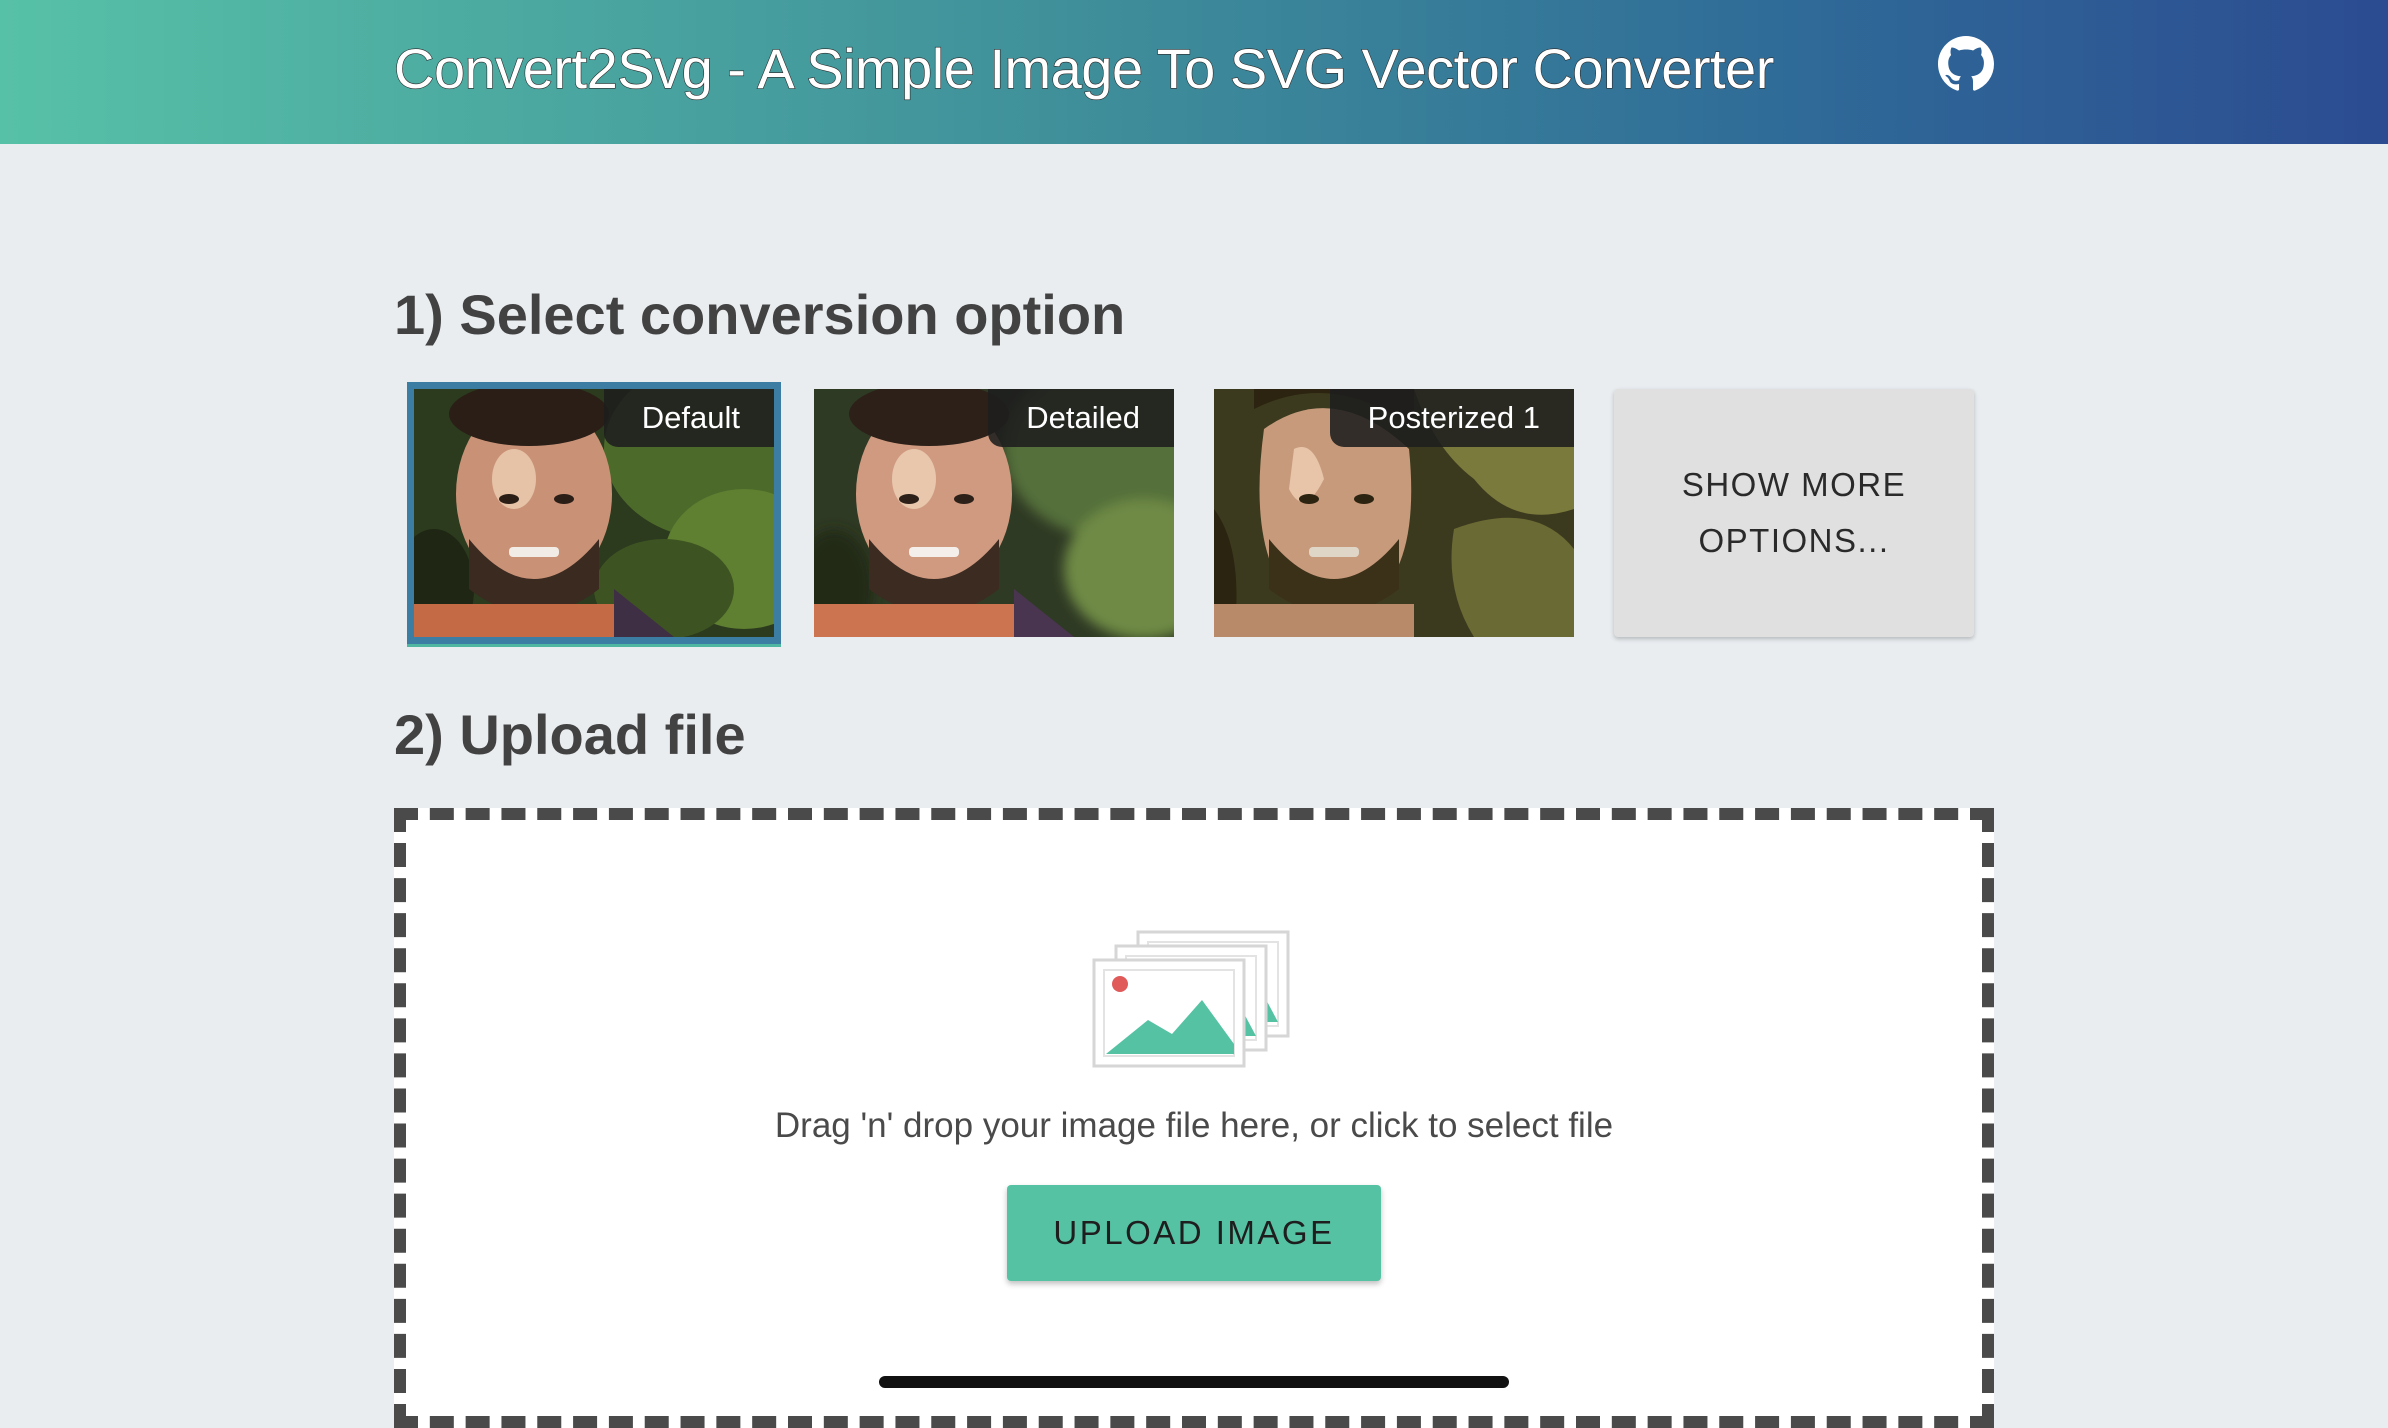 The width and height of the screenshot is (2388, 1428). I want to click on github-icon, so click(1966, 63).